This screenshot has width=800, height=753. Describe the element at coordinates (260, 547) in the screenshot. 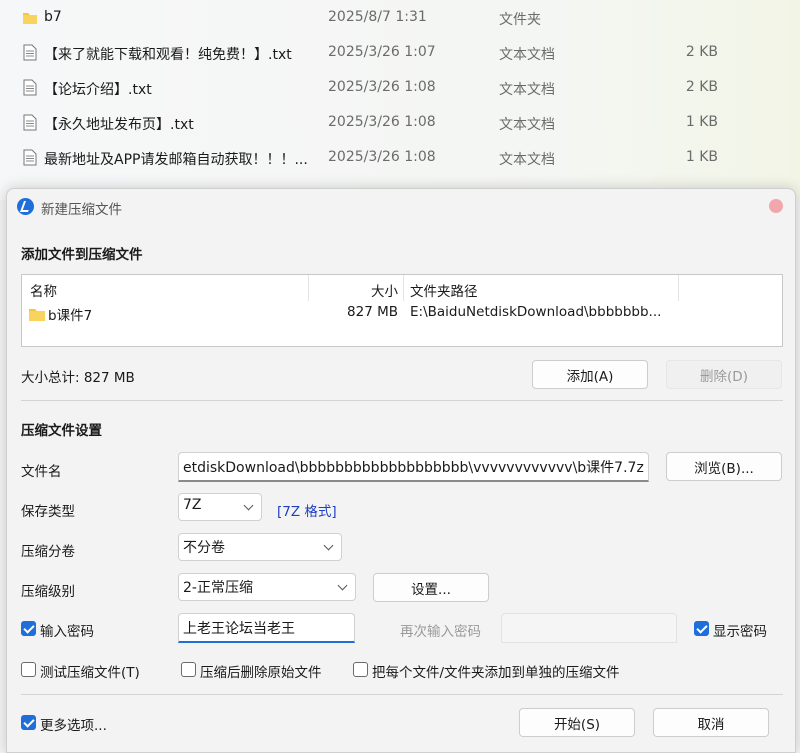

I see `split-select: 不分卷` at that location.